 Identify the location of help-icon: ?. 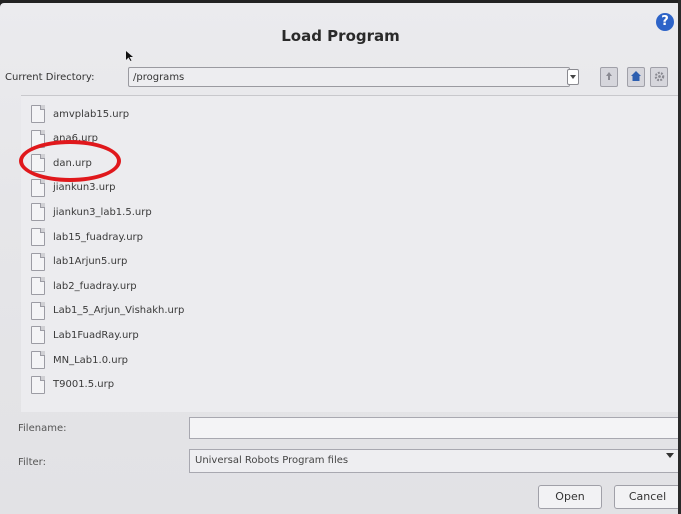
(665, 22).